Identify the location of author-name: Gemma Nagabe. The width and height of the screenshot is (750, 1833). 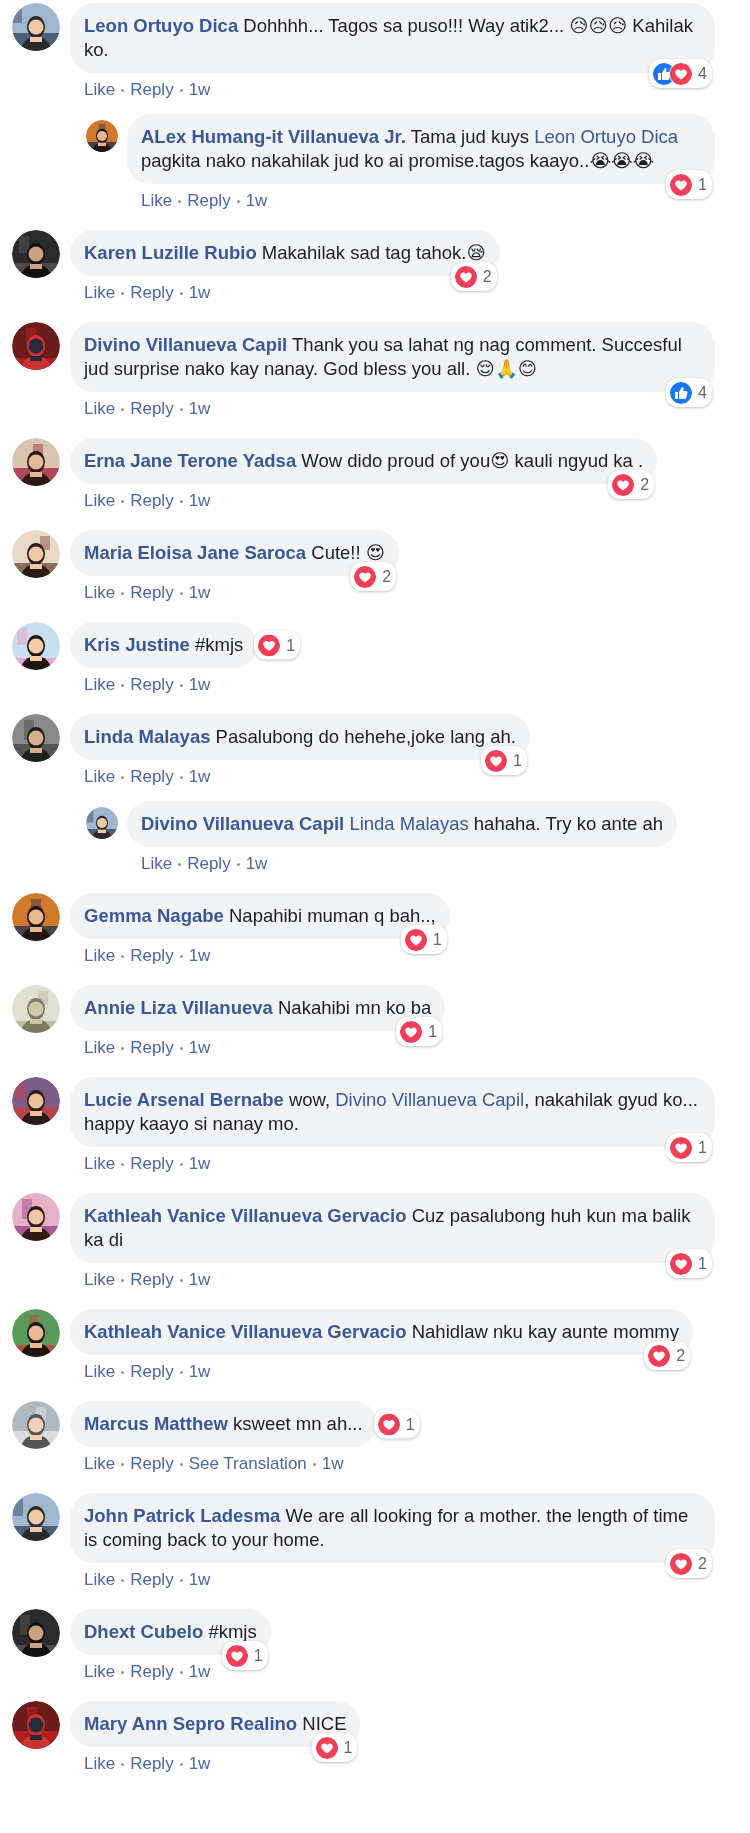
(154, 915).